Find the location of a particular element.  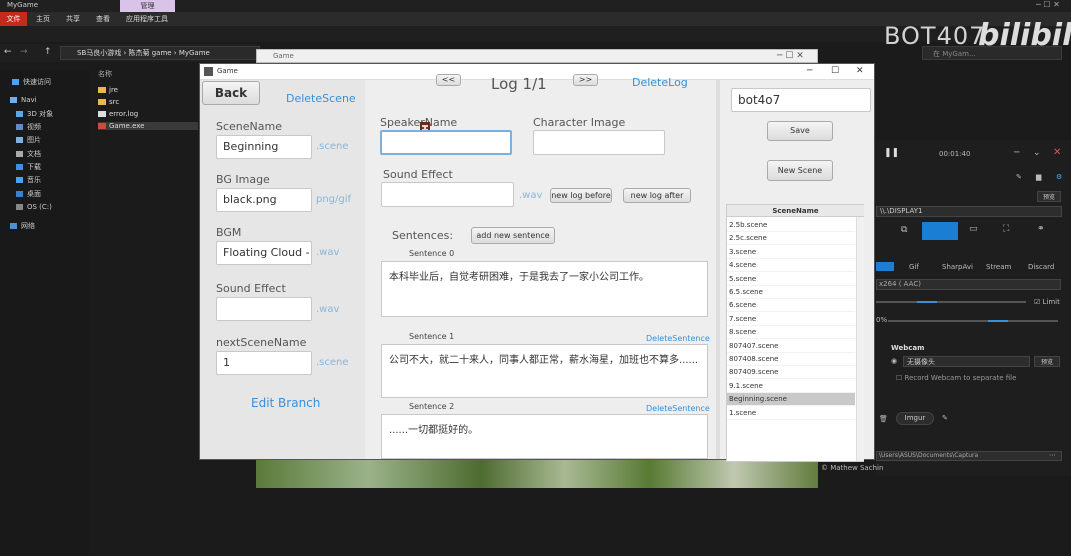

nav-os-c: OS (C:) is located at coordinates (34, 207).